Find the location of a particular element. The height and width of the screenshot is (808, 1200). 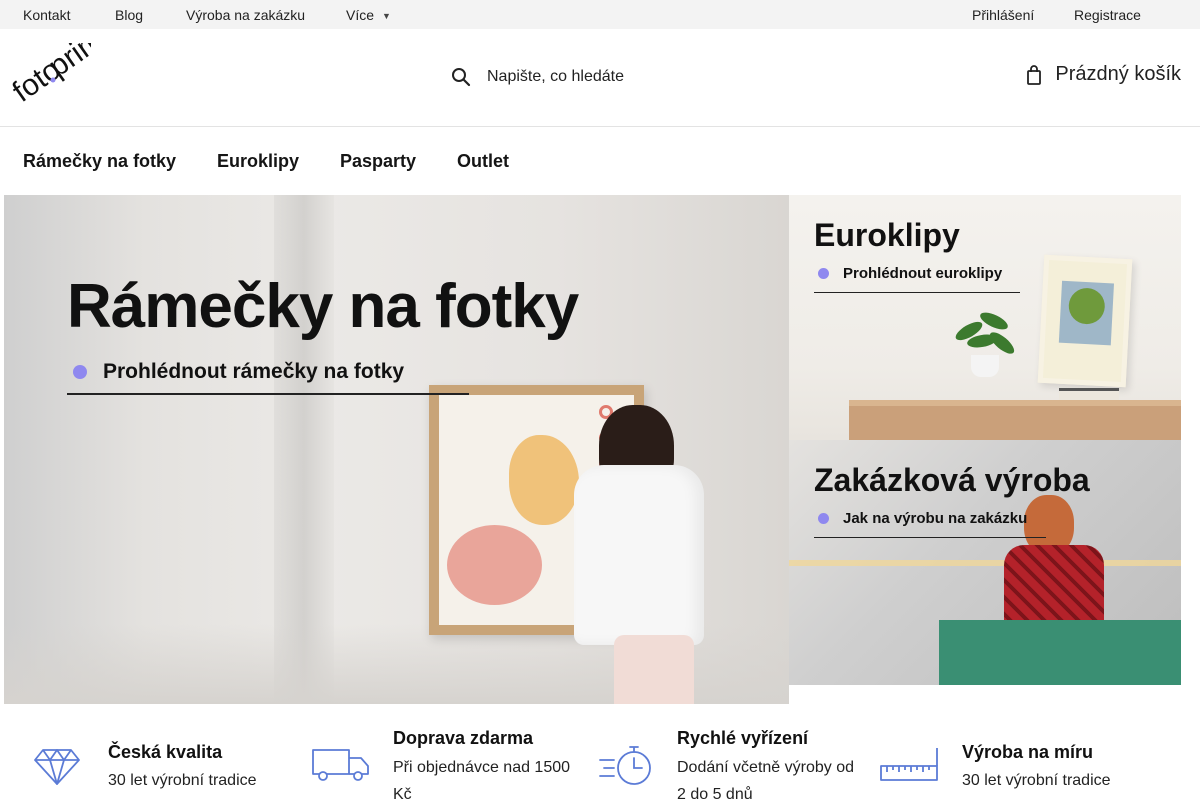

logo: foto prim is located at coordinates (56, 66).